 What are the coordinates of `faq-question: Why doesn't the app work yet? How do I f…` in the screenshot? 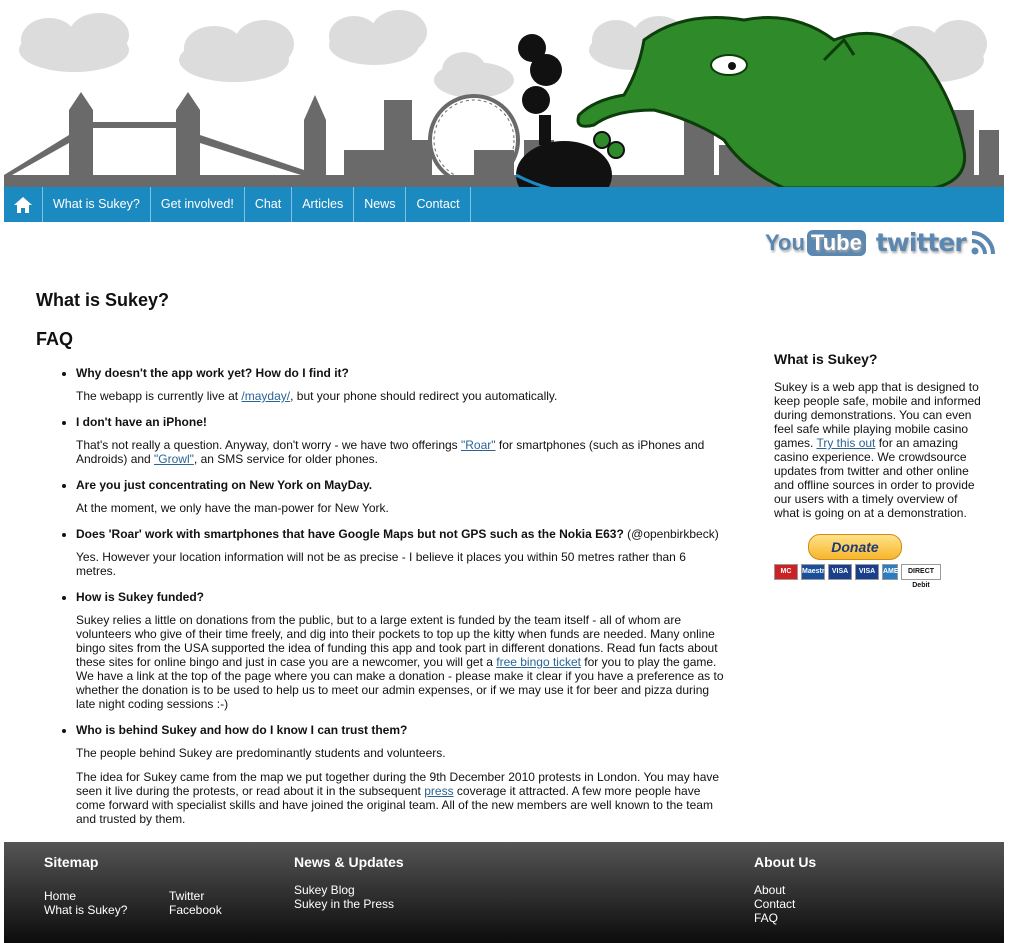 It's located at (212, 373).